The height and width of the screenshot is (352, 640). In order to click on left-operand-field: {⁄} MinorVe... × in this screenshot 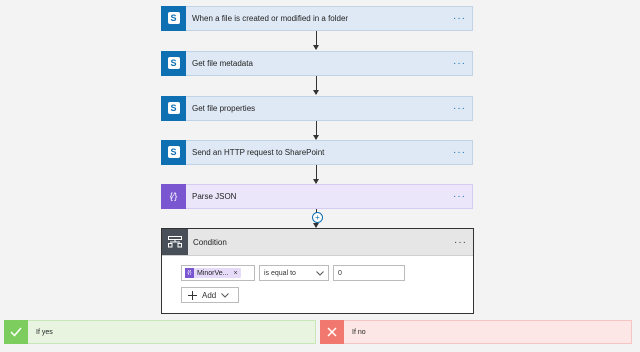, I will do `click(218, 273)`.